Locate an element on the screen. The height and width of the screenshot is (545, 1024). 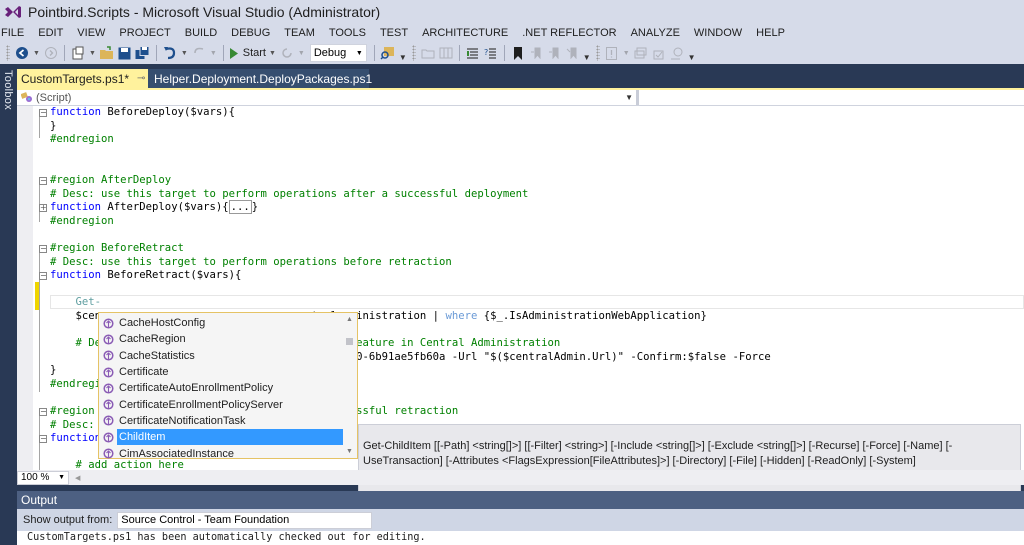
menu-view: VIEW is located at coordinates (91, 33).